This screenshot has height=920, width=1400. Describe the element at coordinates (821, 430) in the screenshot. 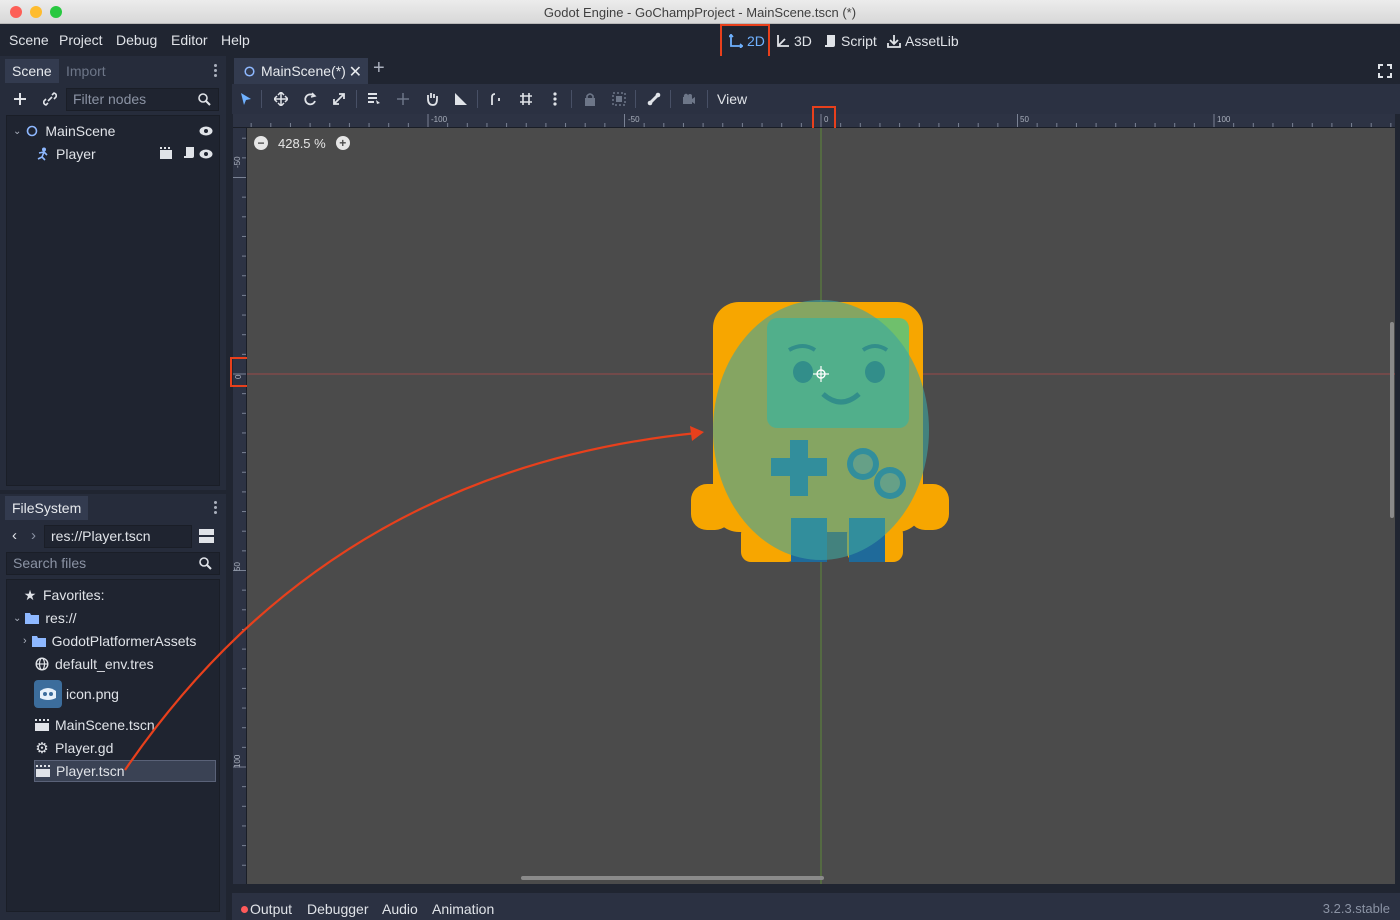

I see `collision-shape-overlay` at that location.